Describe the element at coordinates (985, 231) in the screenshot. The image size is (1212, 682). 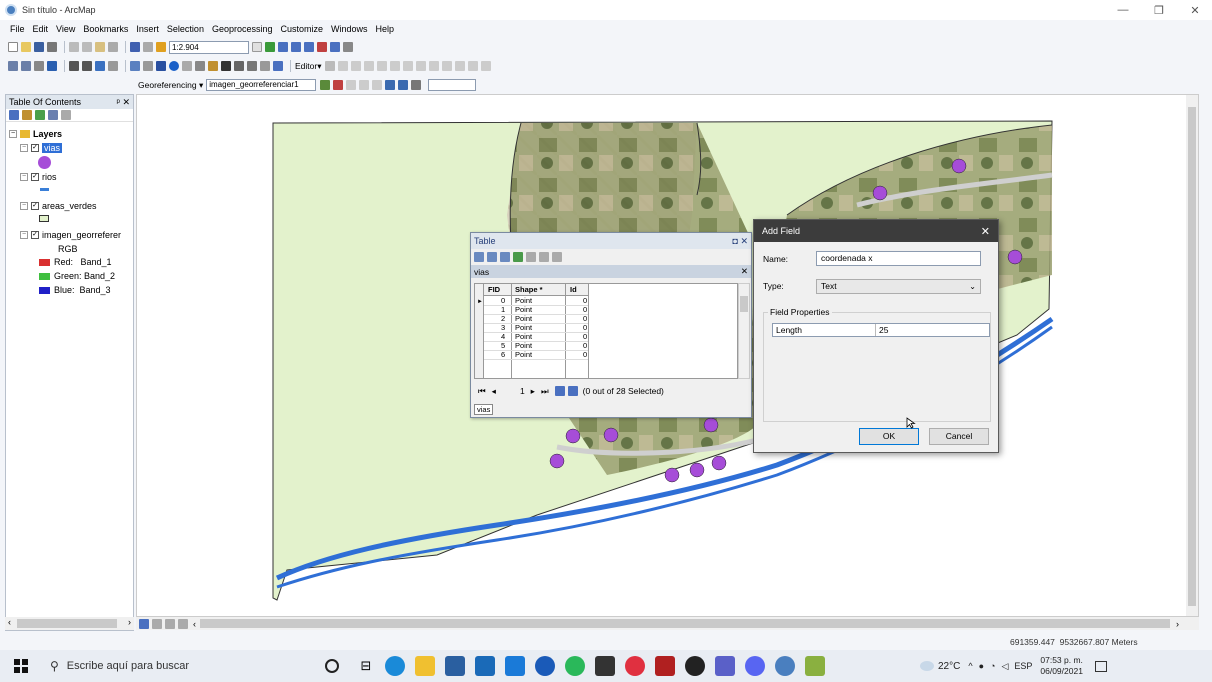
I see `dialog-close-icon: ✕` at that location.